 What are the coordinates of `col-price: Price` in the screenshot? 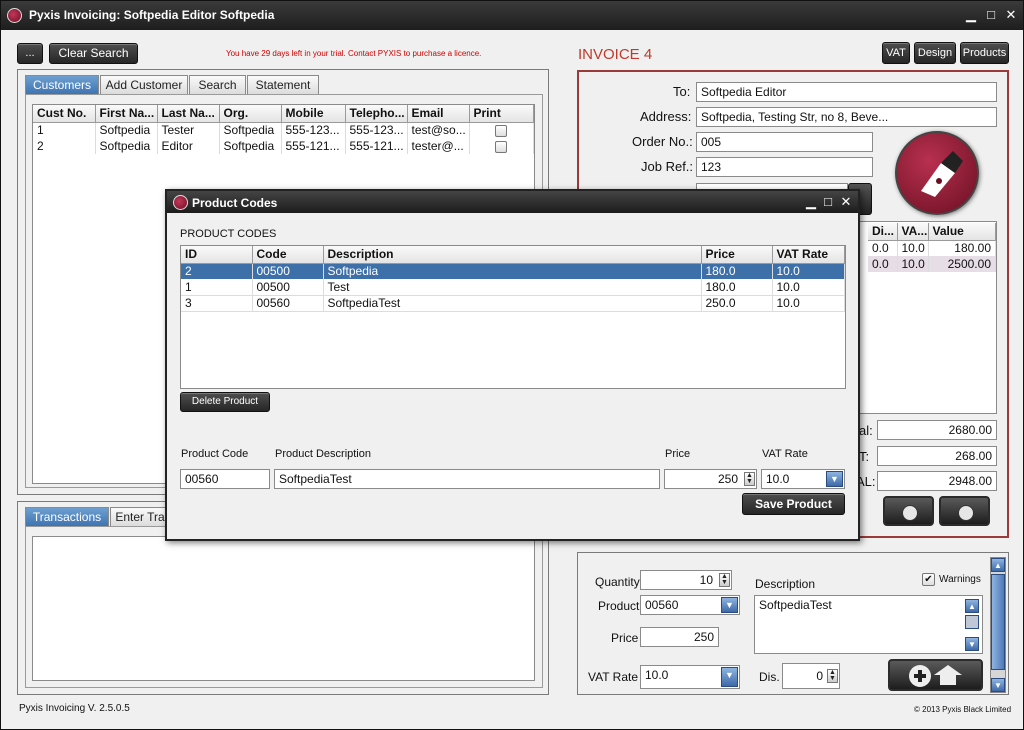 It's located at (737, 255).